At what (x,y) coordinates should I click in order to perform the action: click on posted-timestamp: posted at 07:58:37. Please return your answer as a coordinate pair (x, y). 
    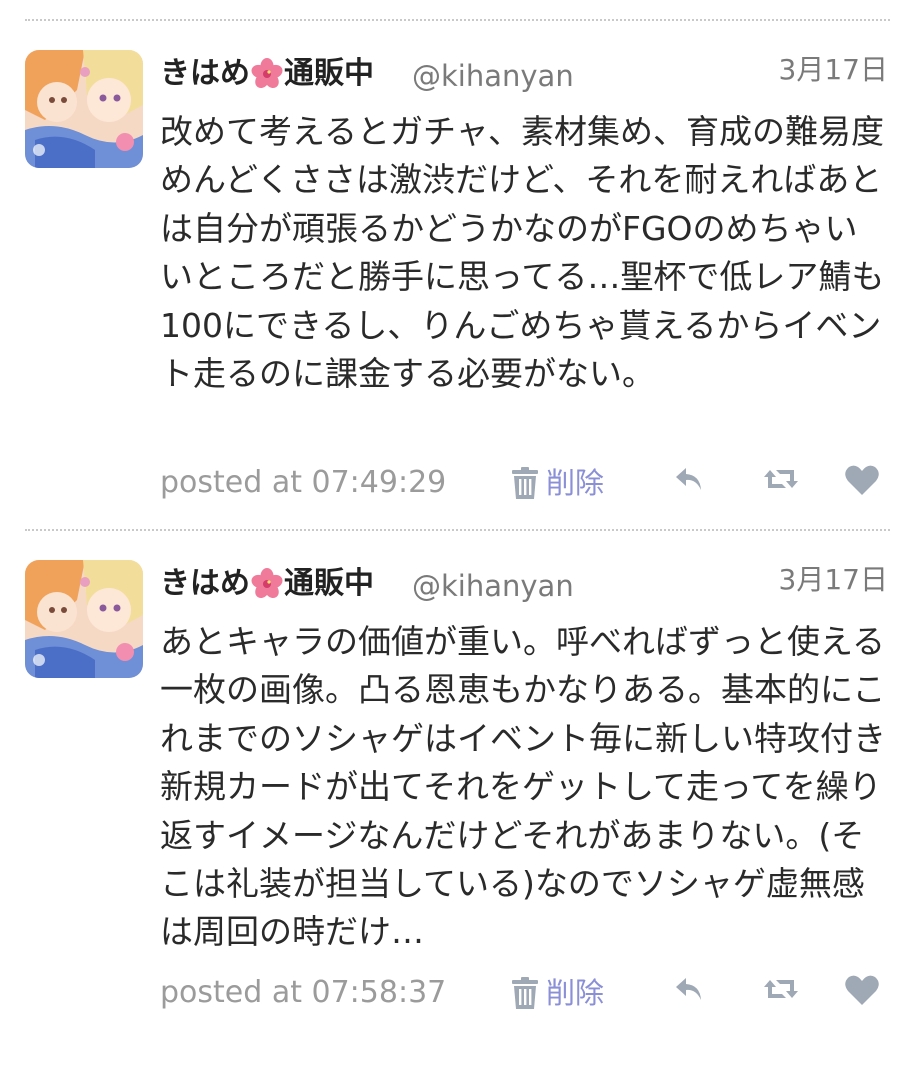
    Looking at the image, I should click on (303, 992).